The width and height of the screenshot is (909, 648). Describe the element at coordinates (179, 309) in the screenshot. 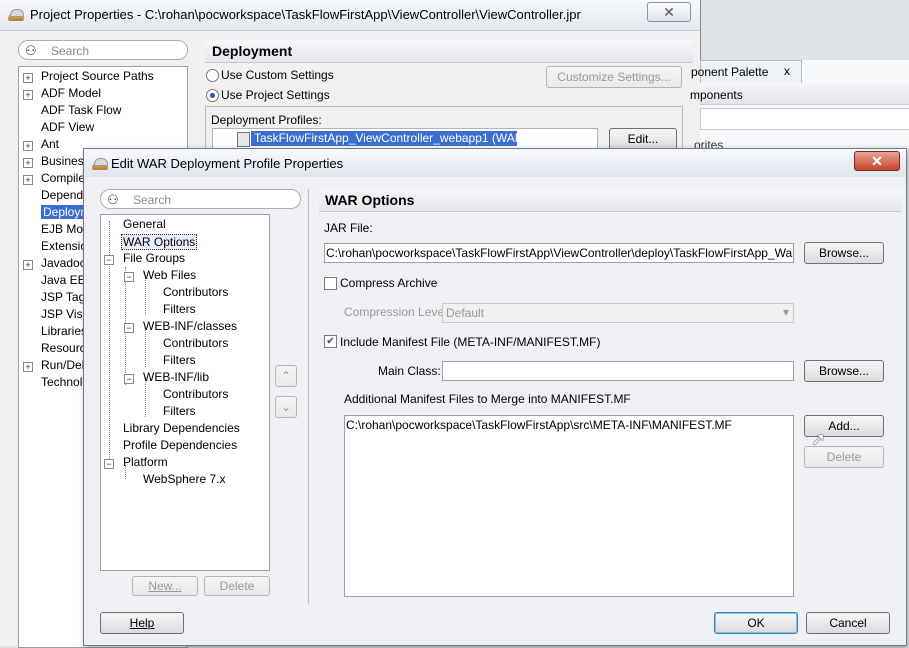

I see `nav-web-files-filters: Filters` at that location.